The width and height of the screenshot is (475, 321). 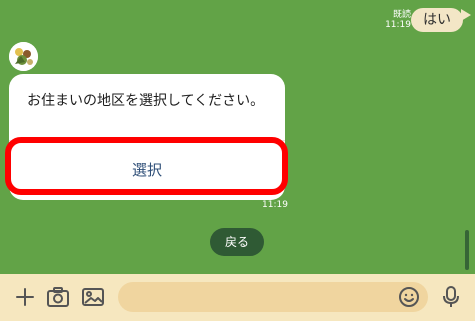 I want to click on sent-time: 11:19, so click(x=398, y=25).